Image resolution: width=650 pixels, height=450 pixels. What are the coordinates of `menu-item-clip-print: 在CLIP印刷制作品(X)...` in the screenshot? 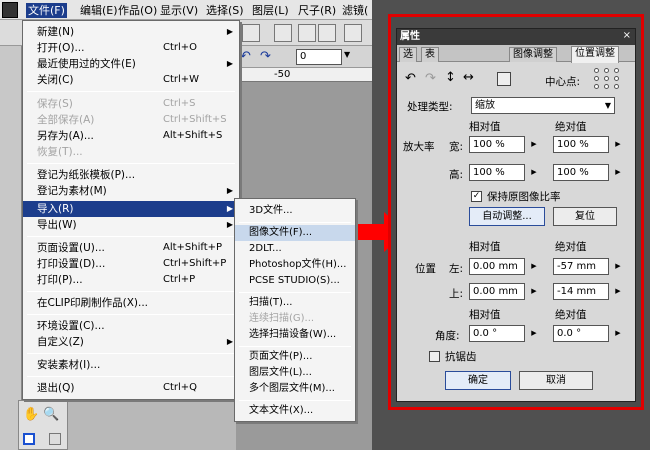 It's located at (131, 303).